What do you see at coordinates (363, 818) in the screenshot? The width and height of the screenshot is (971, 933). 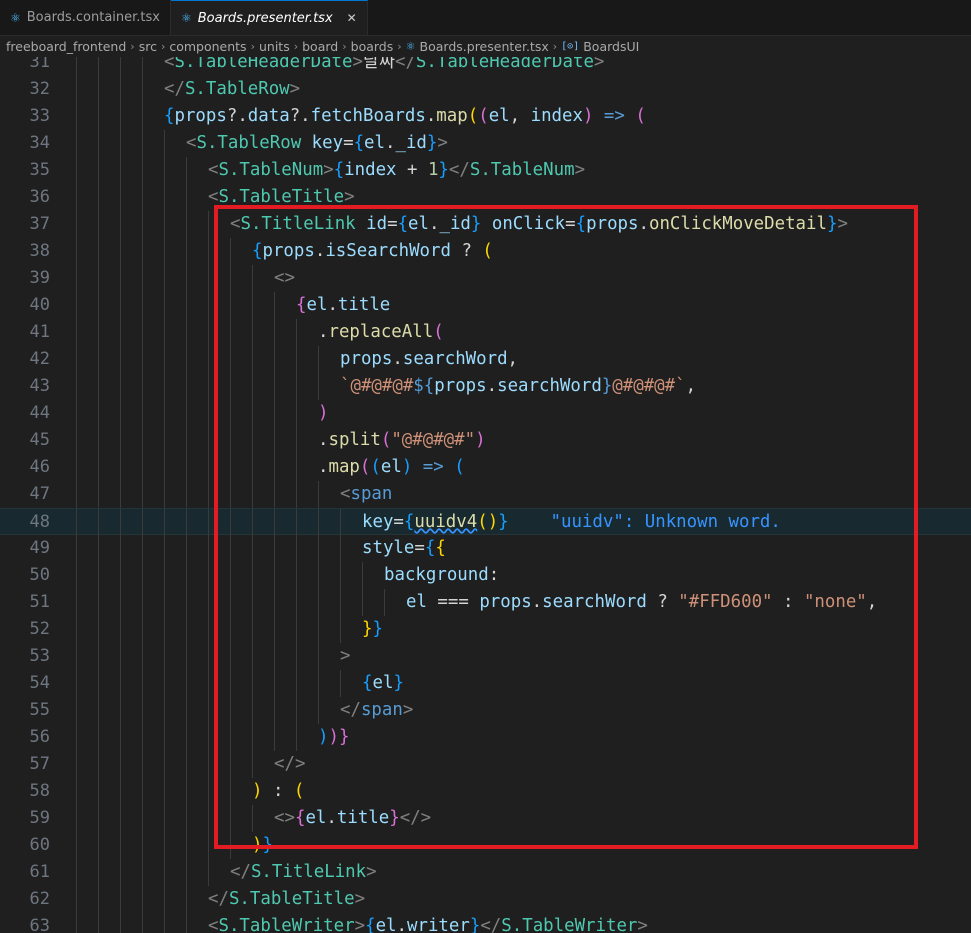 I see `code-token: title` at bounding box center [363, 818].